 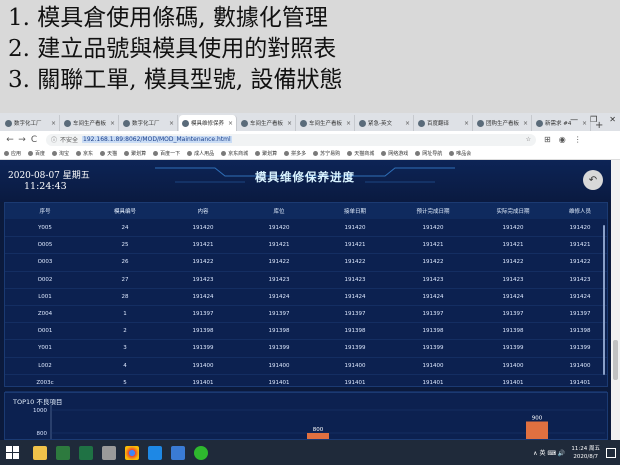 I want to click on bookmark-item: 成人用品, so click(x=200, y=153).